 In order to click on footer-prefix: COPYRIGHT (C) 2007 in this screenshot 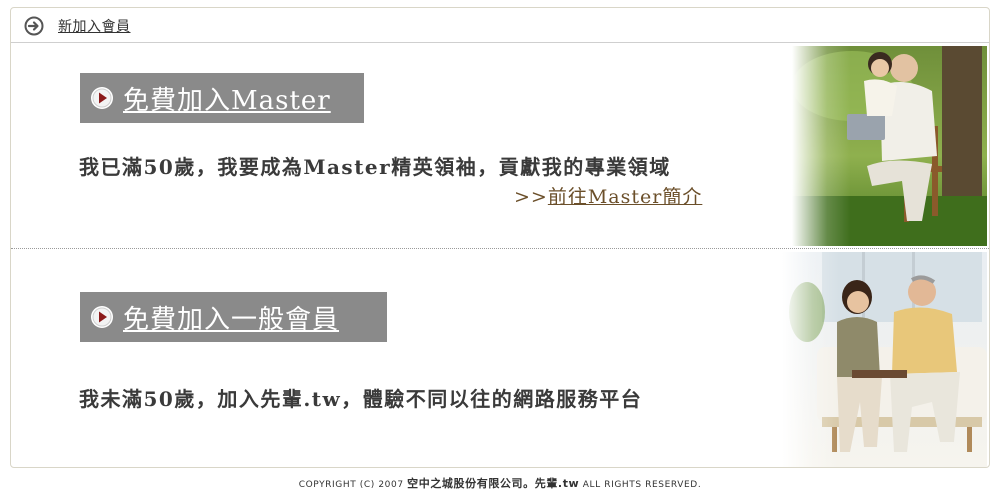, I will do `click(353, 485)`.